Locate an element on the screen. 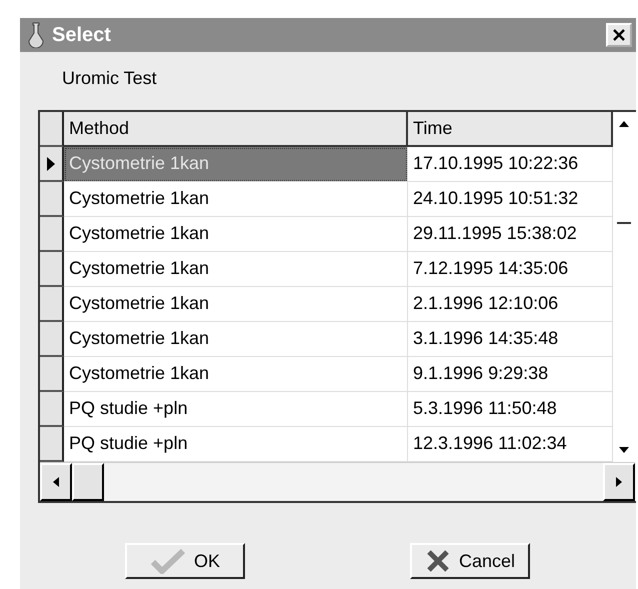  close-button is located at coordinates (619, 35).